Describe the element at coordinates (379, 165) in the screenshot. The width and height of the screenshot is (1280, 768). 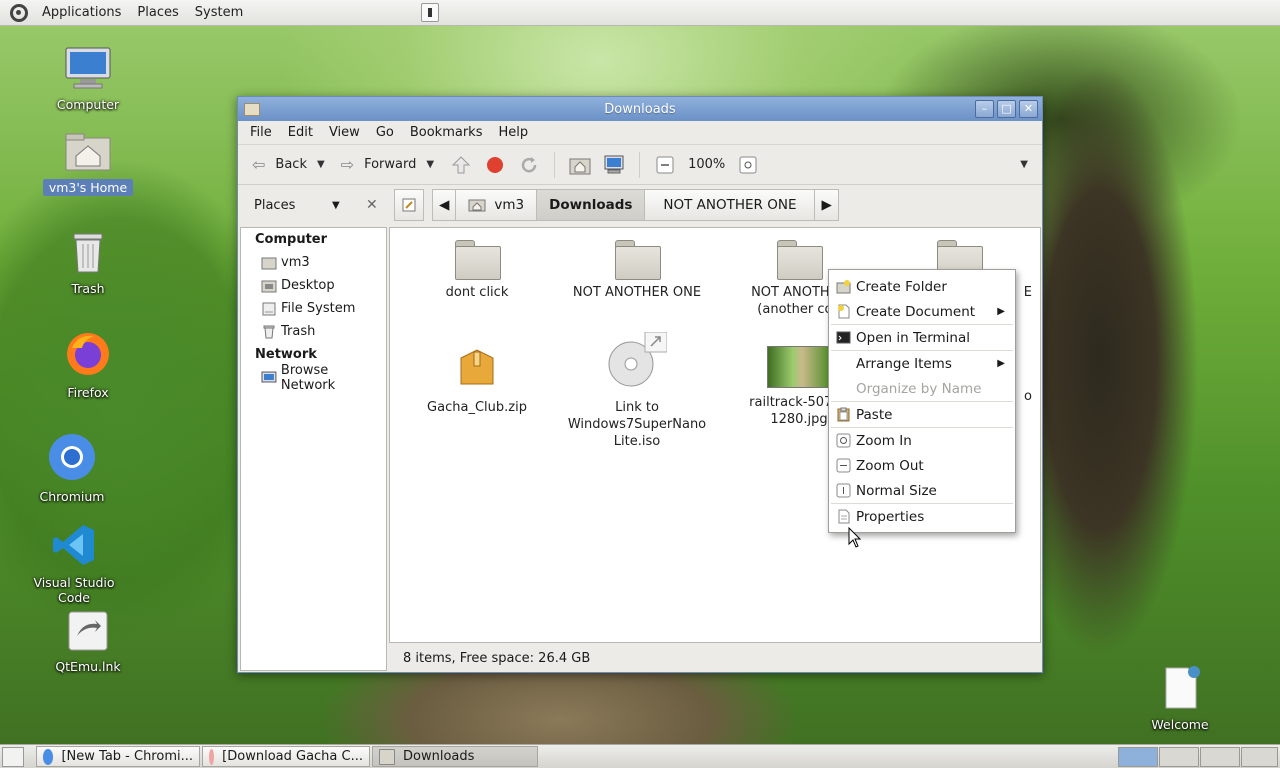
I see `forward-button: ⇨ Forward` at that location.